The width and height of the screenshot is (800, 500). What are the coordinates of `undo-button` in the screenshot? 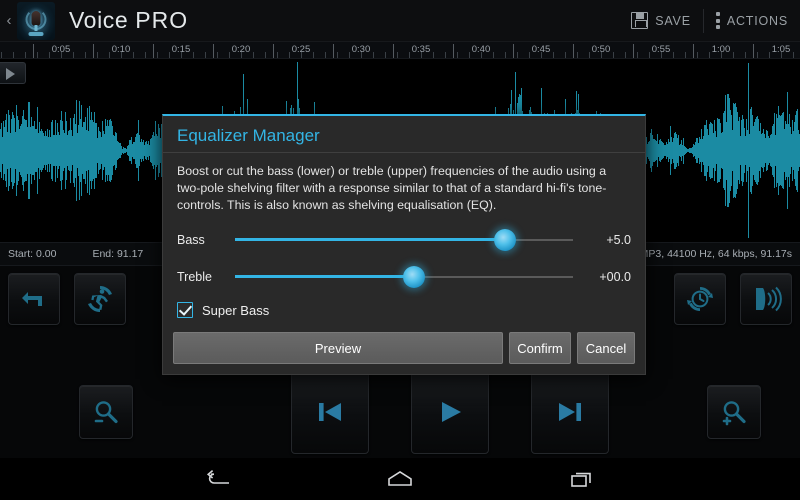 It's located at (34, 299).